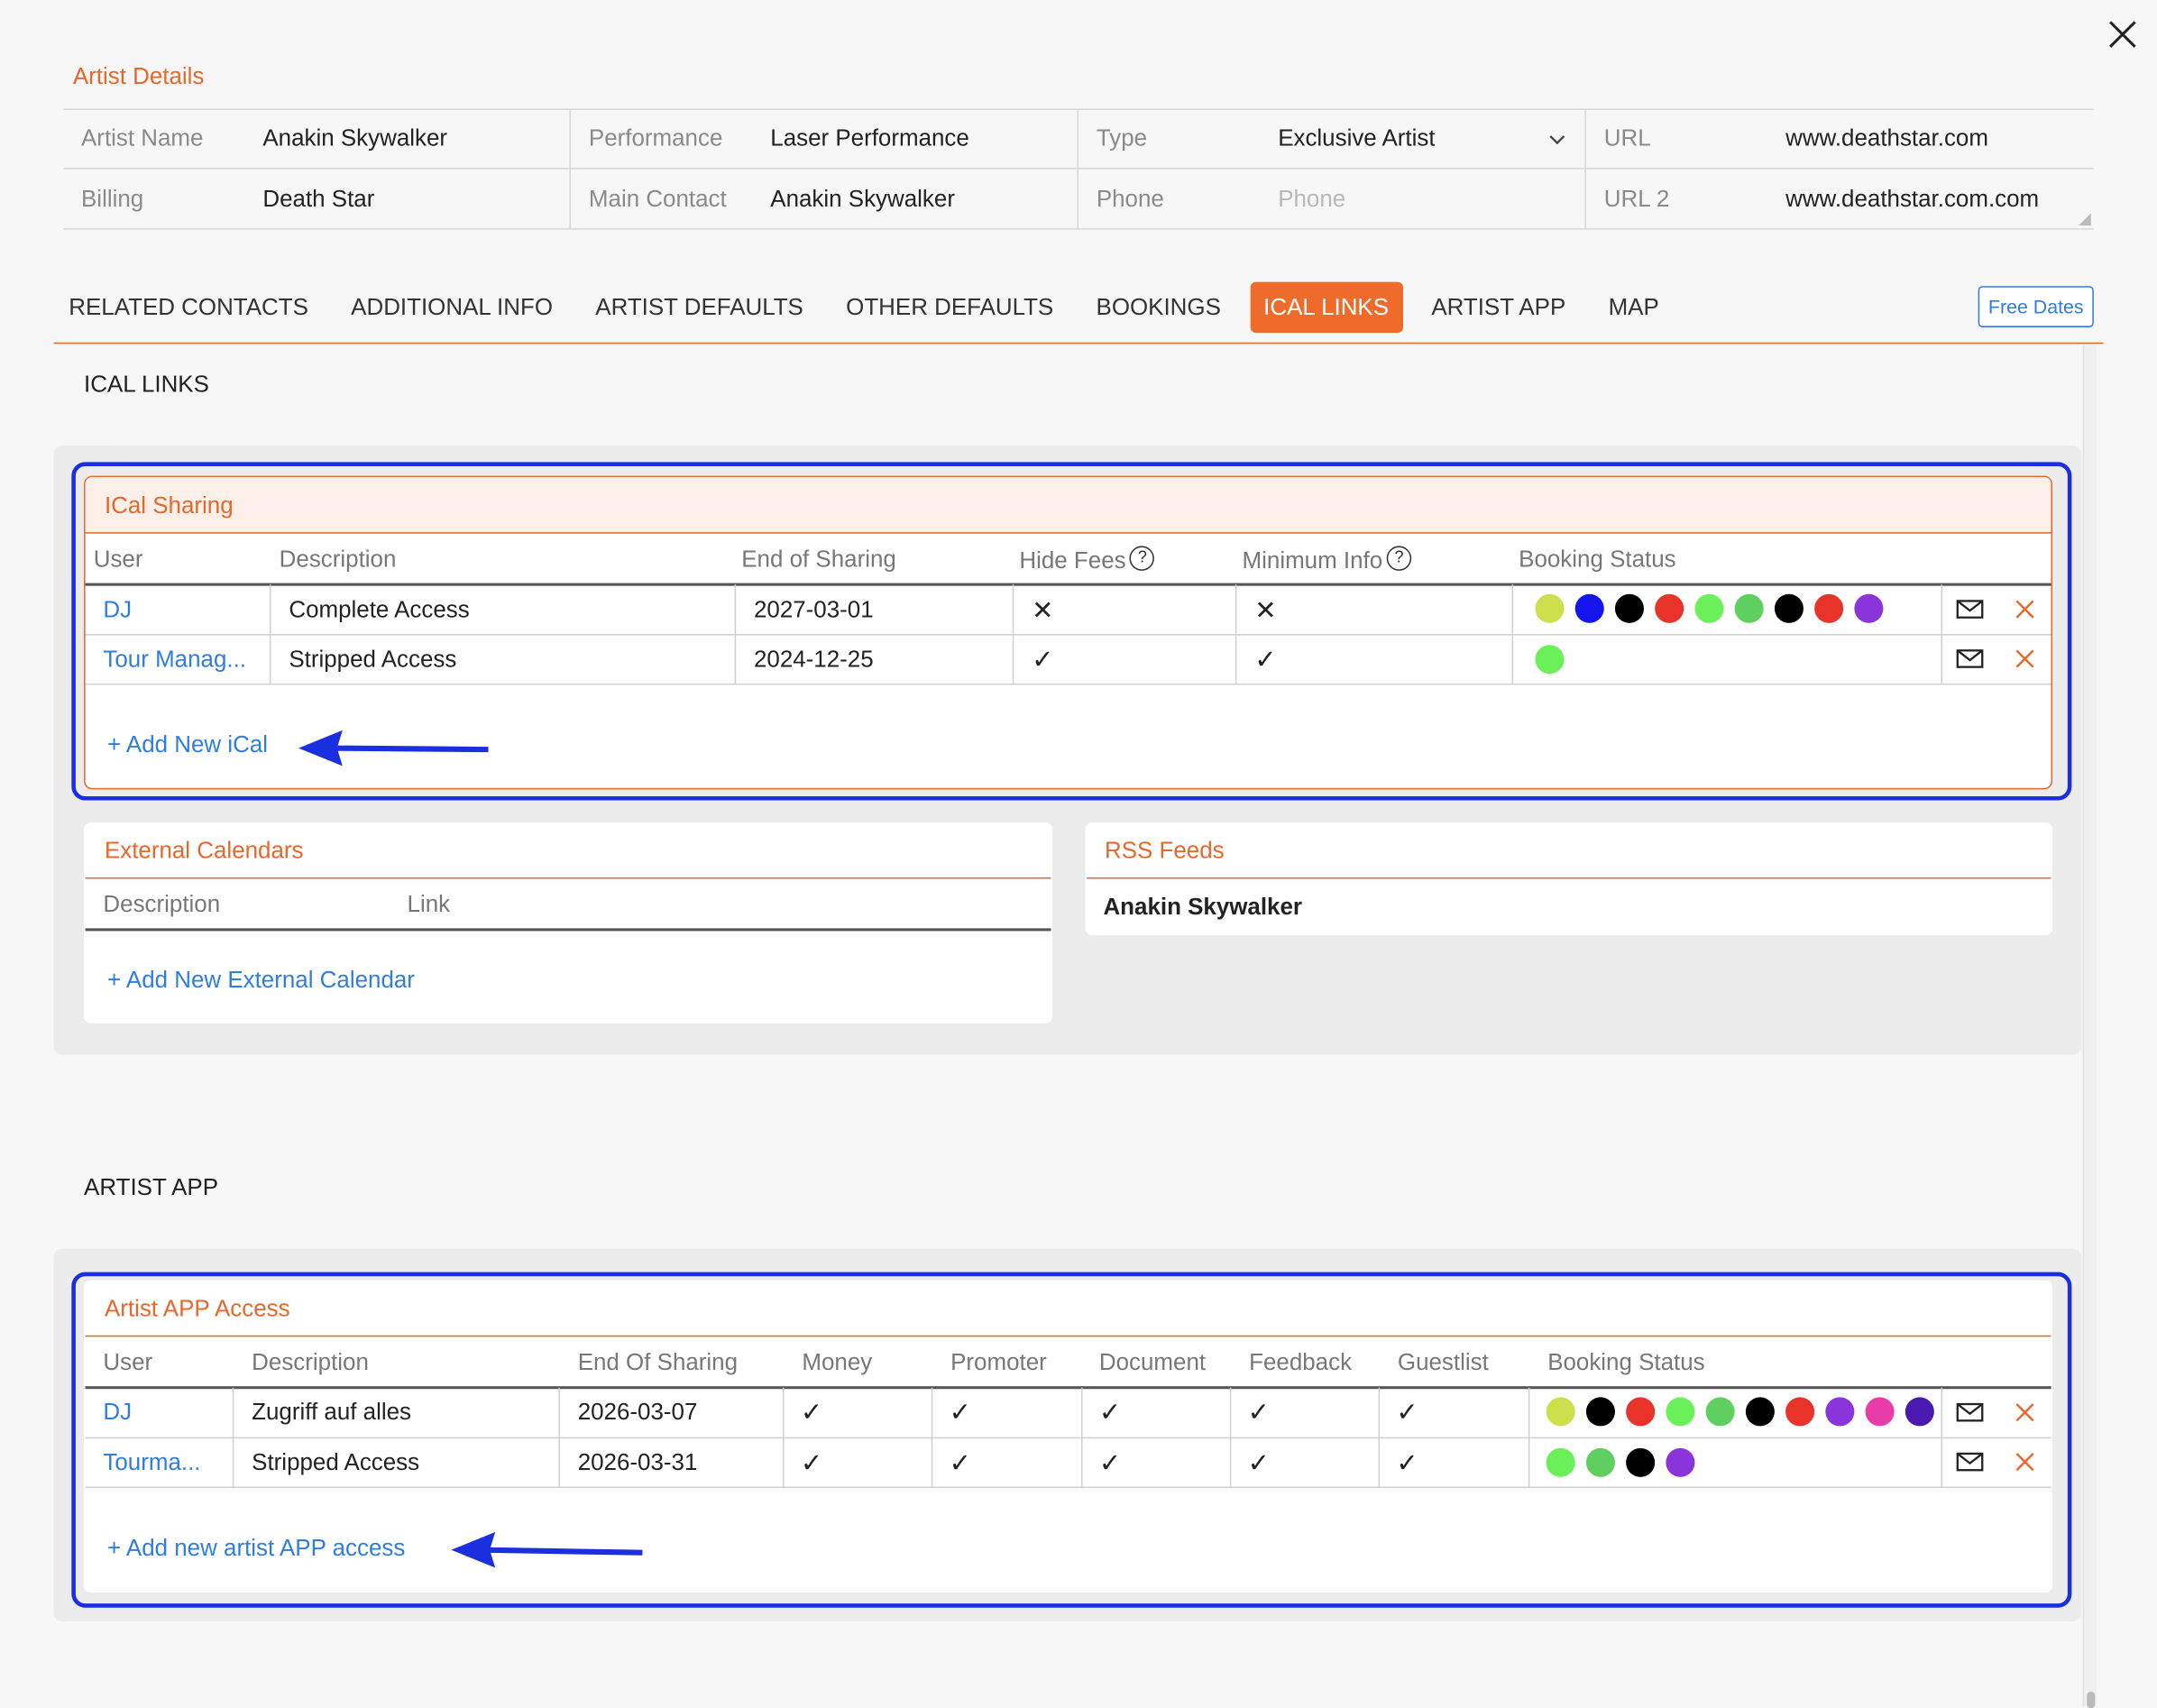 The image size is (2157, 1708). I want to click on rss-feed-item: Anakin Skywalker, so click(1202, 908).